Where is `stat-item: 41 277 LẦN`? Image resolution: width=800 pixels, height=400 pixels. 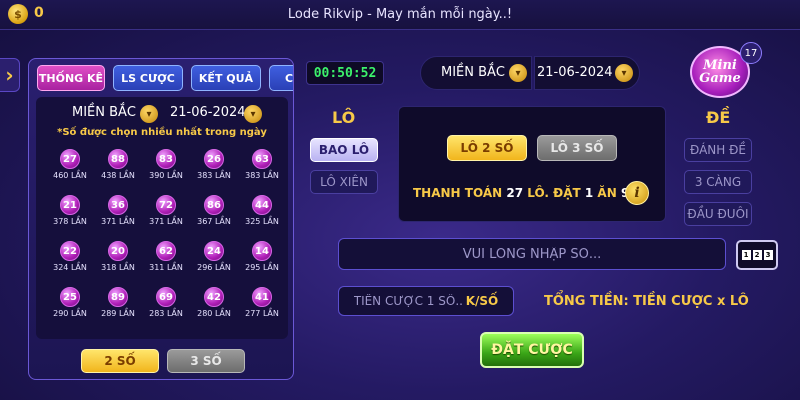
stat-item: 41 277 LẦN is located at coordinates (262, 302).